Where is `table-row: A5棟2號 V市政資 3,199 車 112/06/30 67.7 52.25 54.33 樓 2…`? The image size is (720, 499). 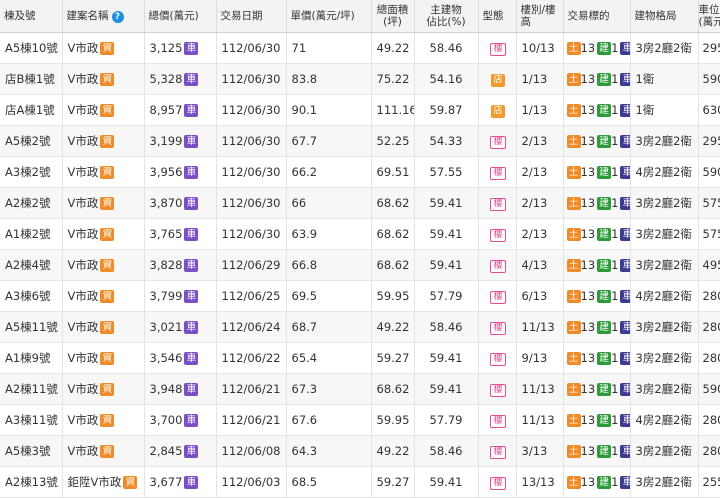
table-row: A5棟2號 V市政資 3,199 車 112/06/30 67.7 52.25 54.33 樓 2… is located at coordinates (360, 141).